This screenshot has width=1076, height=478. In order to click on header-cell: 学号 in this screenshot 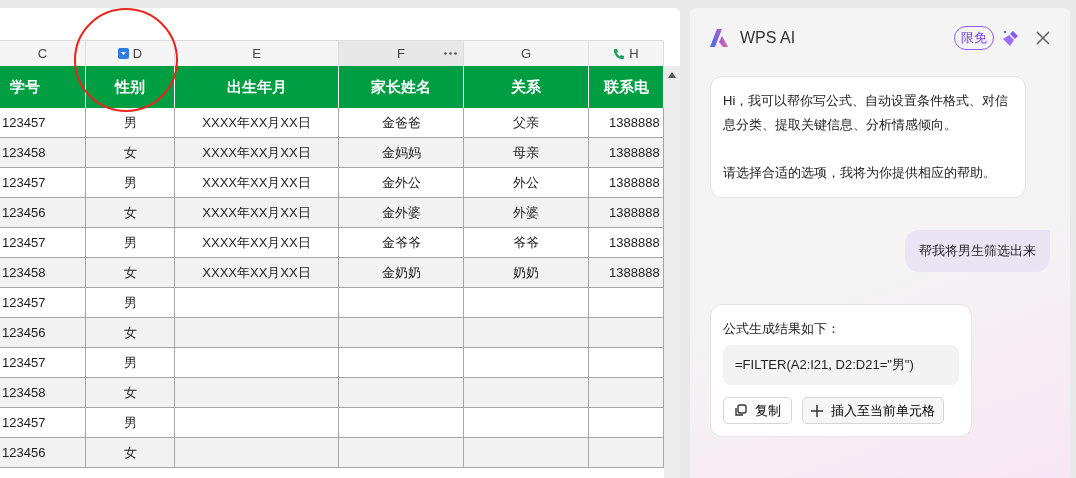, I will do `click(43, 87)`.